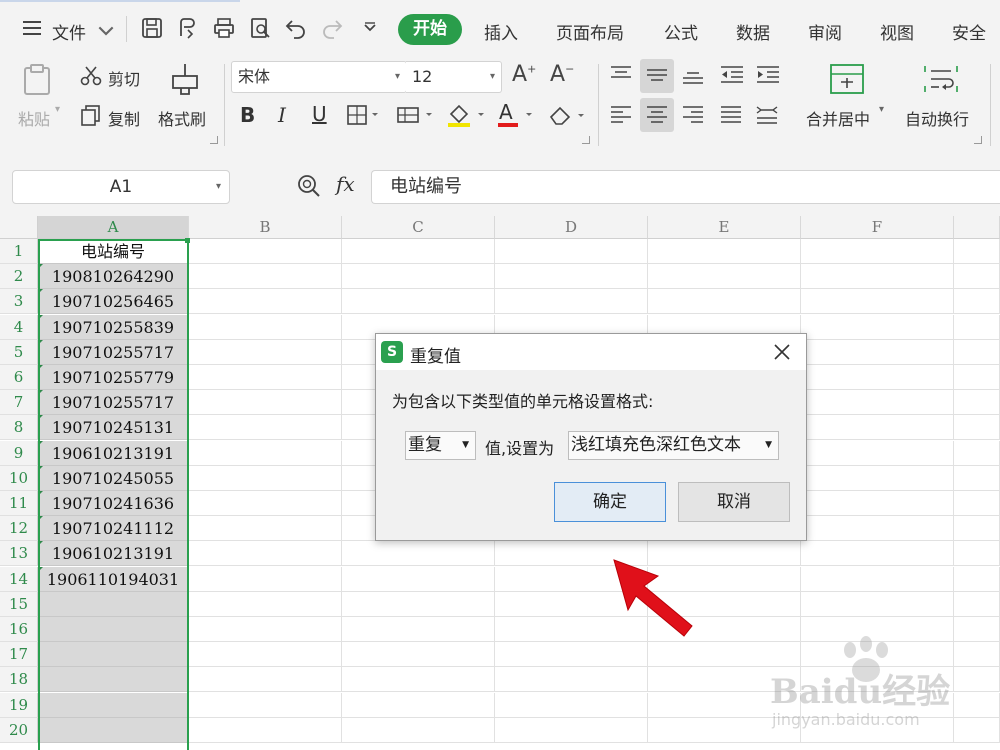 The image size is (1000, 750). I want to click on chevron-down-icon, so click(104, 27).